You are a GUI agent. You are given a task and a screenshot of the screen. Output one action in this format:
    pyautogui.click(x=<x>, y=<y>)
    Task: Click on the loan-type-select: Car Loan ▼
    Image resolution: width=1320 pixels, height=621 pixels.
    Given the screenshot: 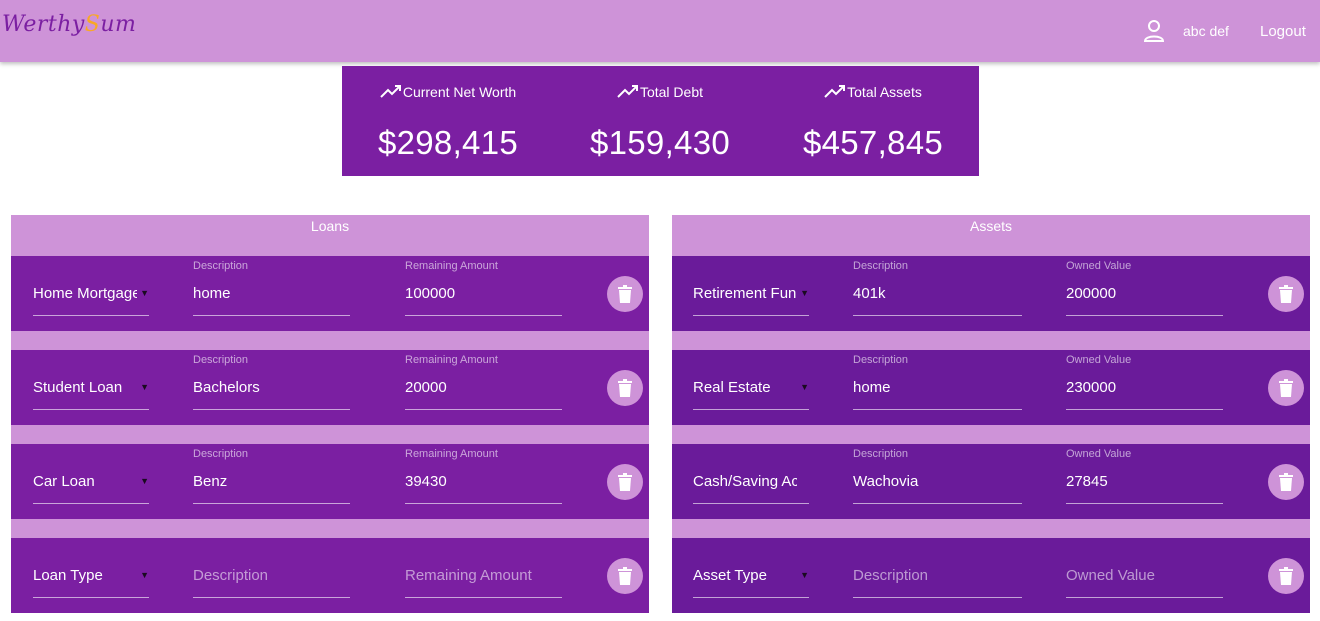 What is the action you would take?
    pyautogui.click(x=91, y=484)
    